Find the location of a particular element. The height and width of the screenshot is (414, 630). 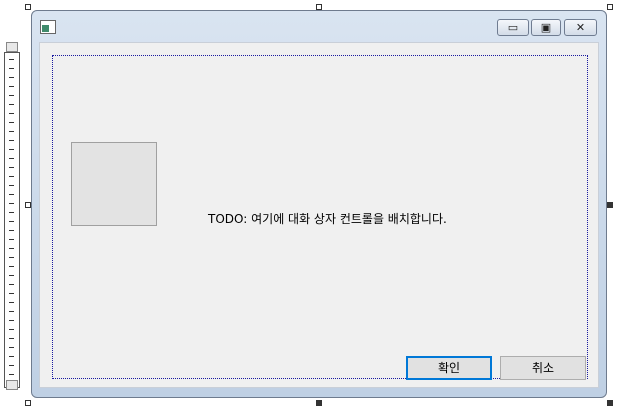

close-icon: ✕ is located at coordinates (580, 27).